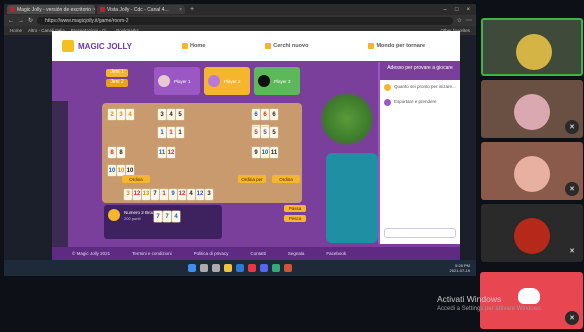 This screenshot has width=584, height=332. What do you see at coordinates (291, 46) in the screenshot?
I see `nav-label: Cerchi nuovo` at bounding box center [291, 46].